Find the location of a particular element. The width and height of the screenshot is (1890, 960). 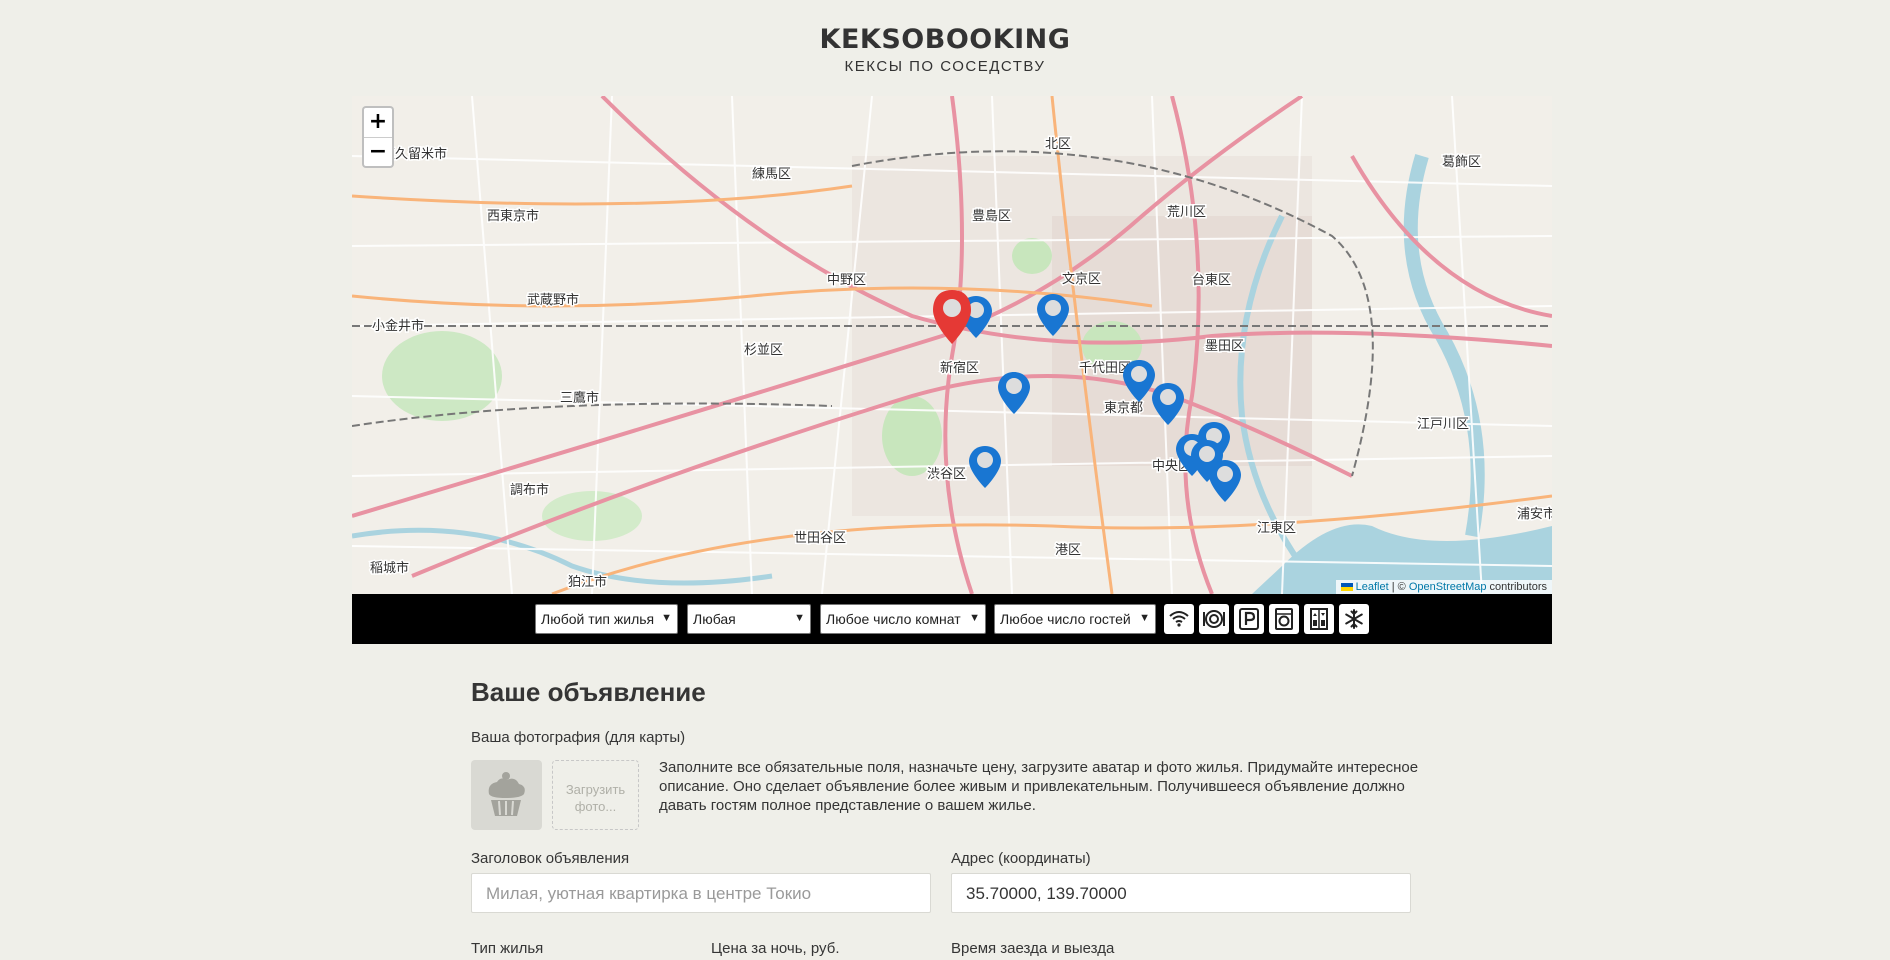

place-label: 荒川区 is located at coordinates (1186, 212).